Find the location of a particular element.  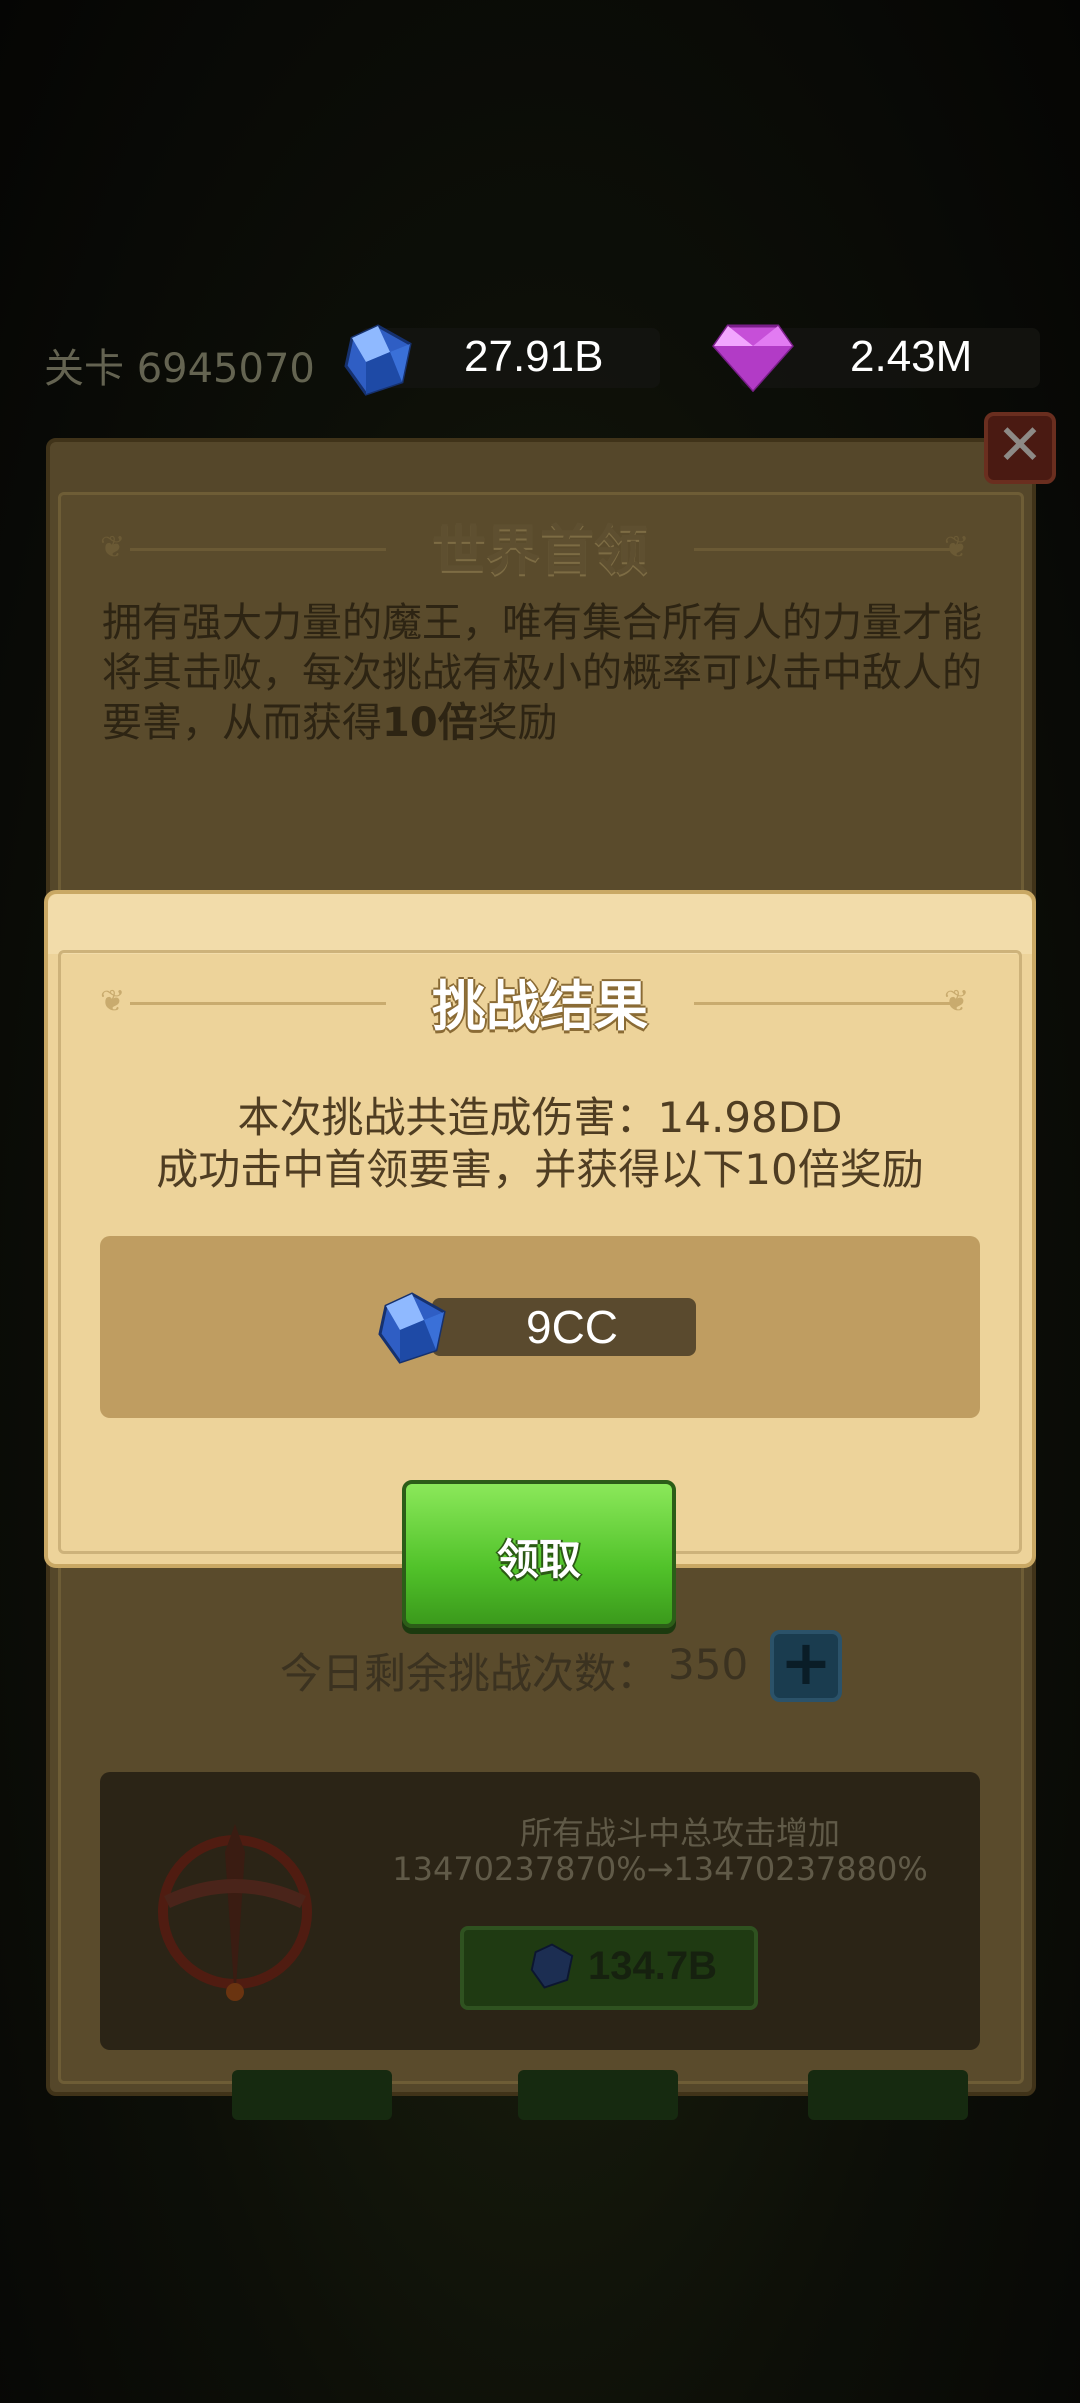

add-attempts-button: + is located at coordinates (806, 1666).